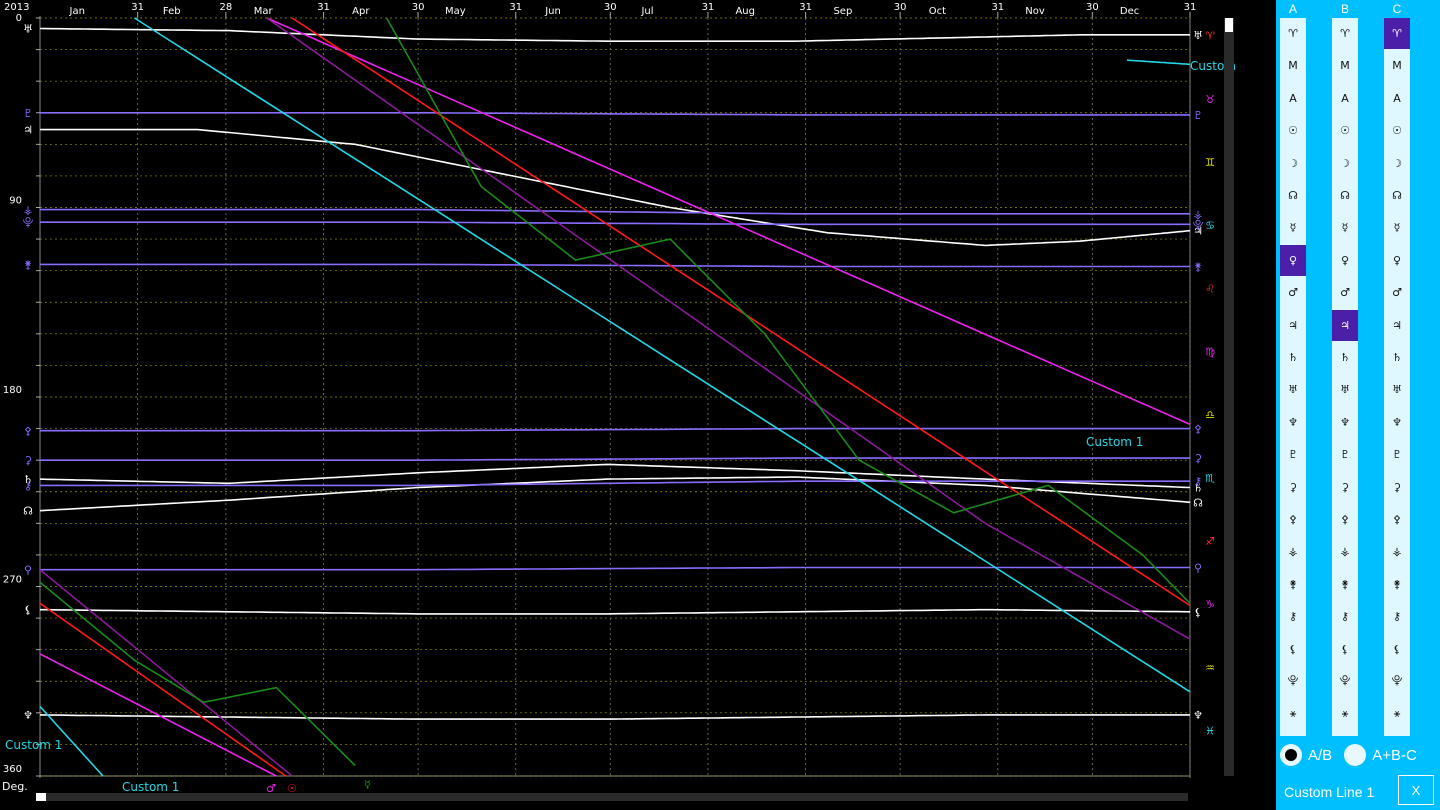  Describe the element at coordinates (1397, 616) in the screenshot. I see `column-c-item: ⚷` at that location.